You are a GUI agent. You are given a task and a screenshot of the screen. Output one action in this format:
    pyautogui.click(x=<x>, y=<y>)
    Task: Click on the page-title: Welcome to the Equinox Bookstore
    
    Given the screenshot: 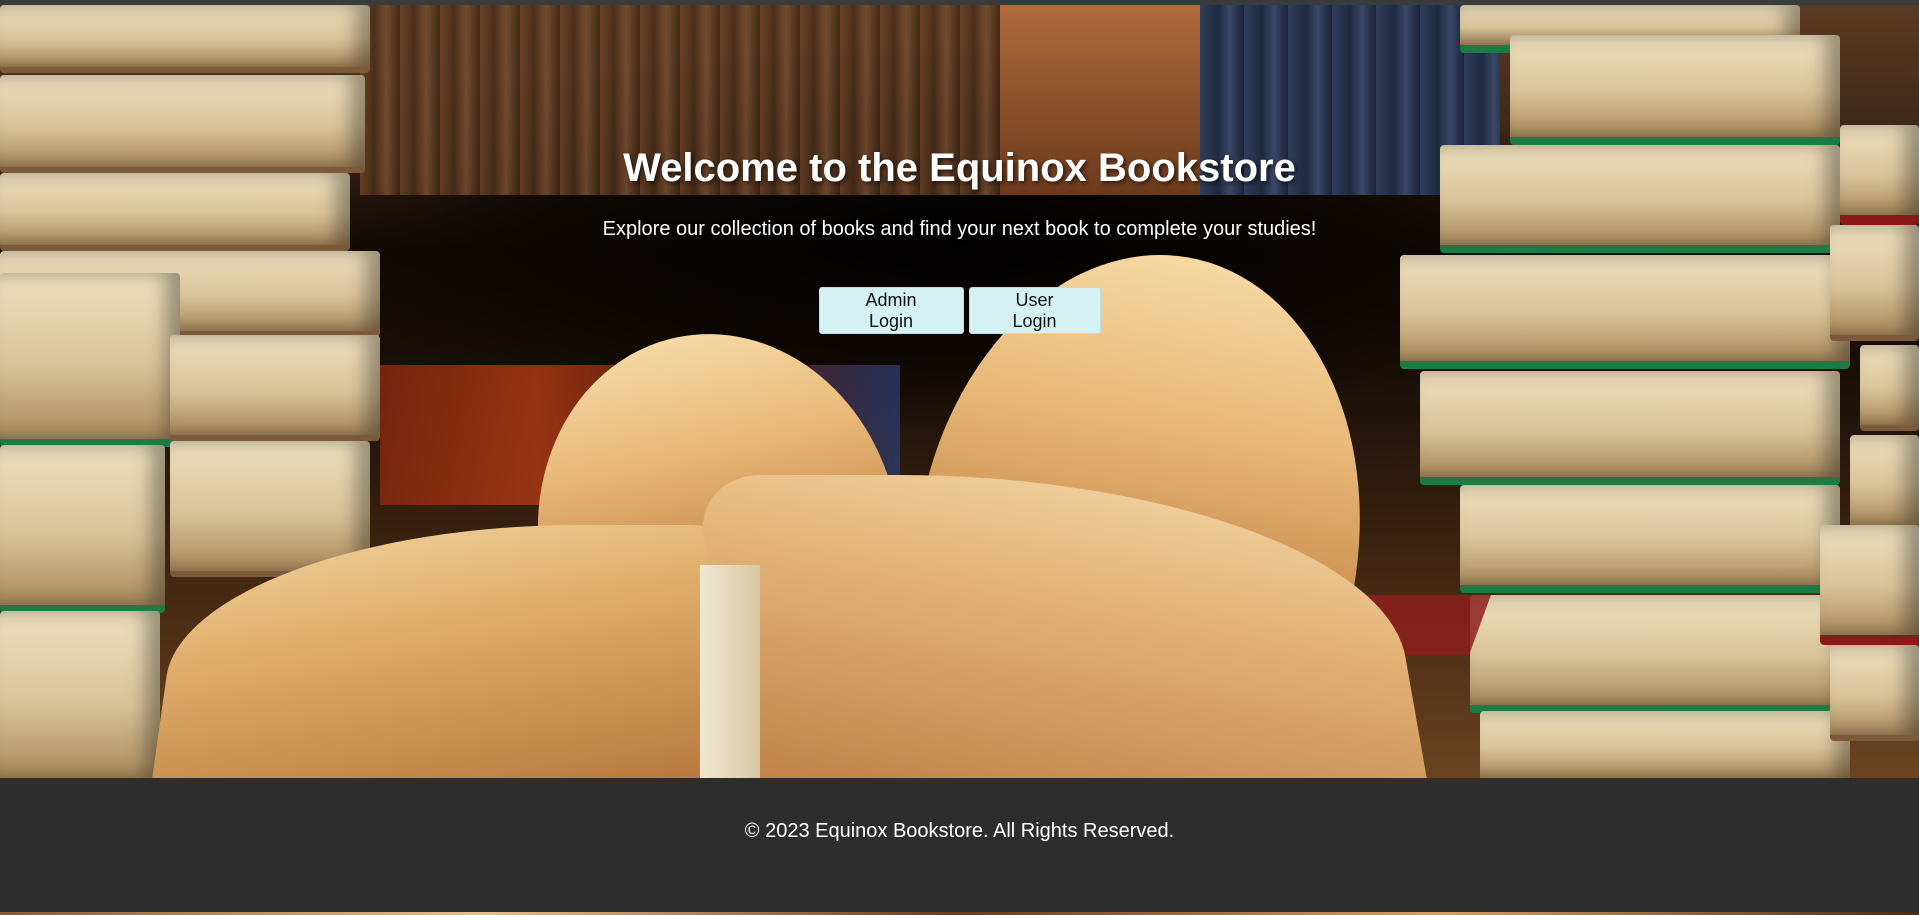 What is the action you would take?
    pyautogui.click(x=959, y=168)
    